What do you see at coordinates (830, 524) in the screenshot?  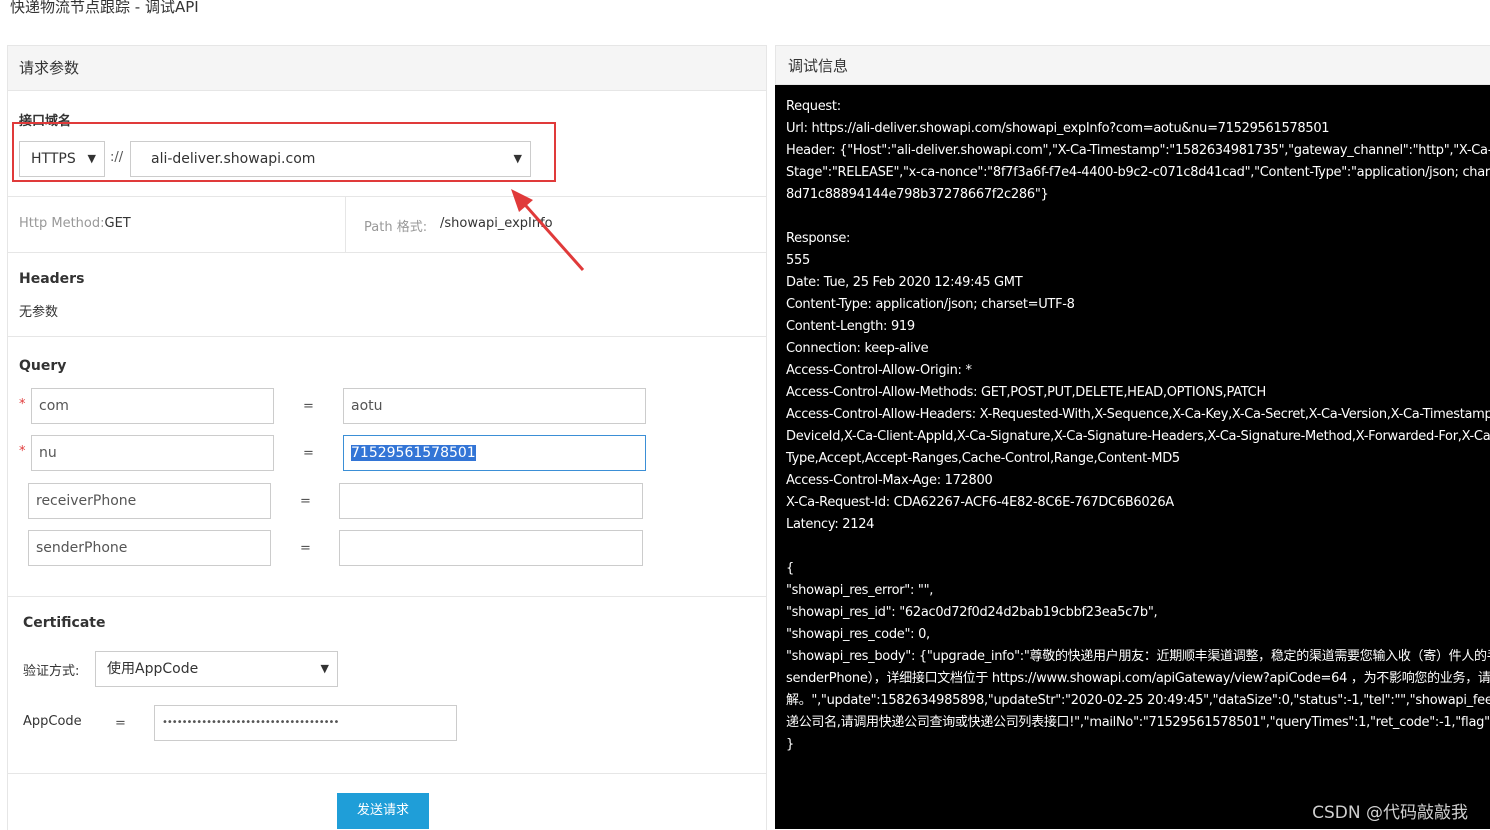 I see `debug-line: Latency: 2124` at bounding box center [830, 524].